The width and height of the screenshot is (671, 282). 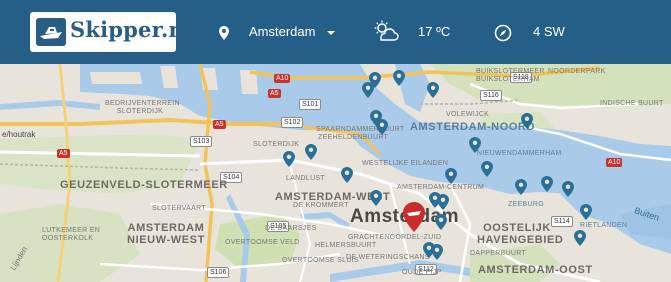 I want to click on place-label-text: LUTKEMEER EN OOSTERKOLK, so click(x=71, y=234).